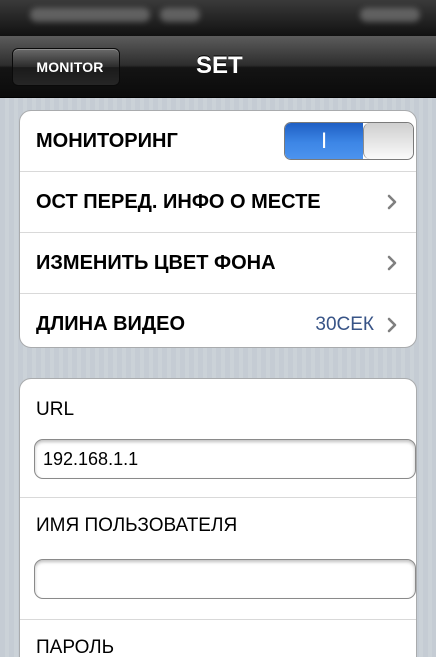  I want to click on toggle-on-indicator: I, so click(324, 141).